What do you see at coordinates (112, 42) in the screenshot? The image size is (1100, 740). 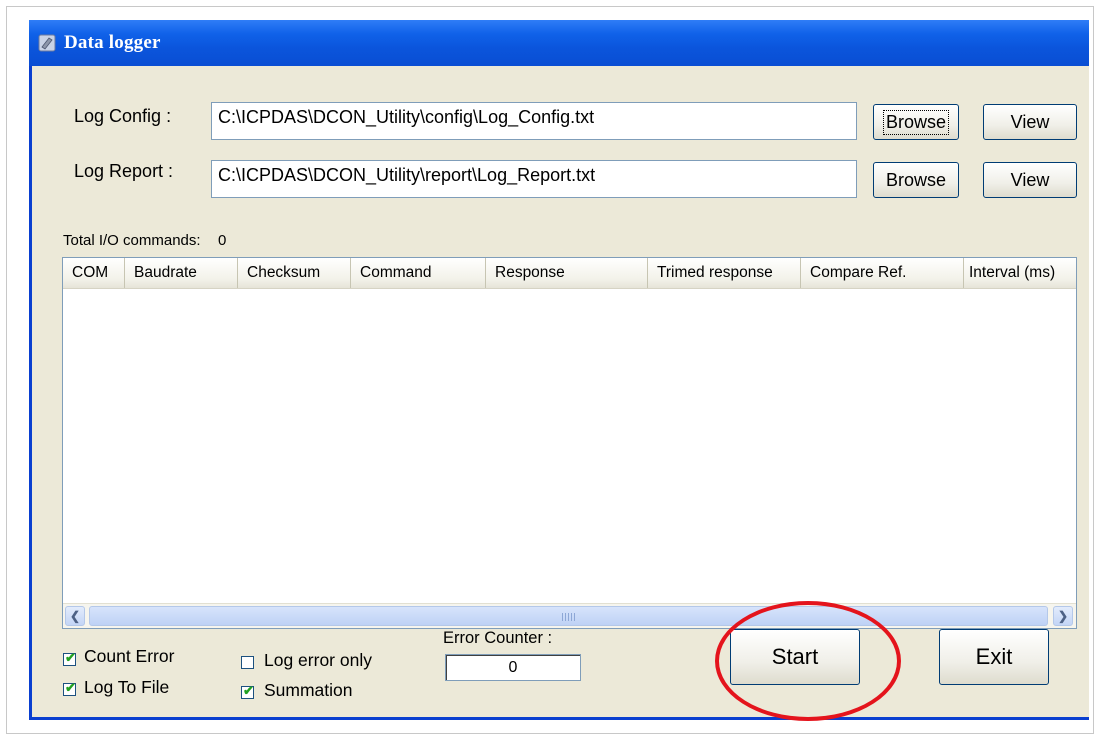 I see `window-title: Data logger` at bounding box center [112, 42].